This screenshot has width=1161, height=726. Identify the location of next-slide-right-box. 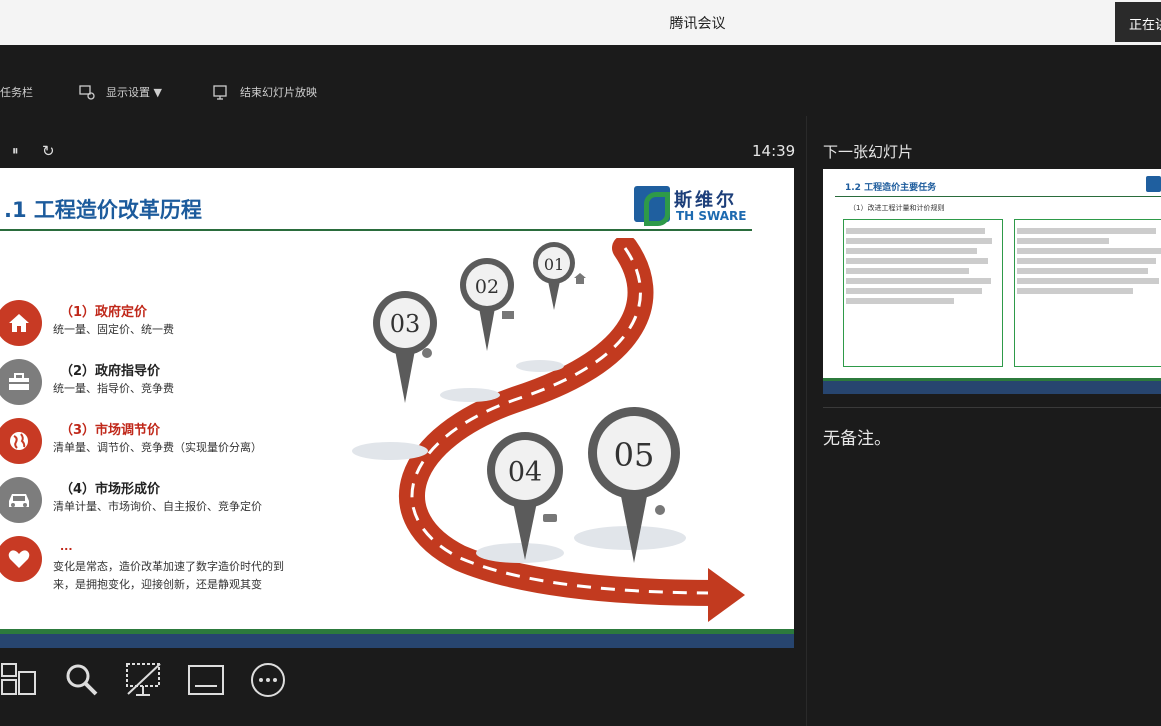
(1087, 293).